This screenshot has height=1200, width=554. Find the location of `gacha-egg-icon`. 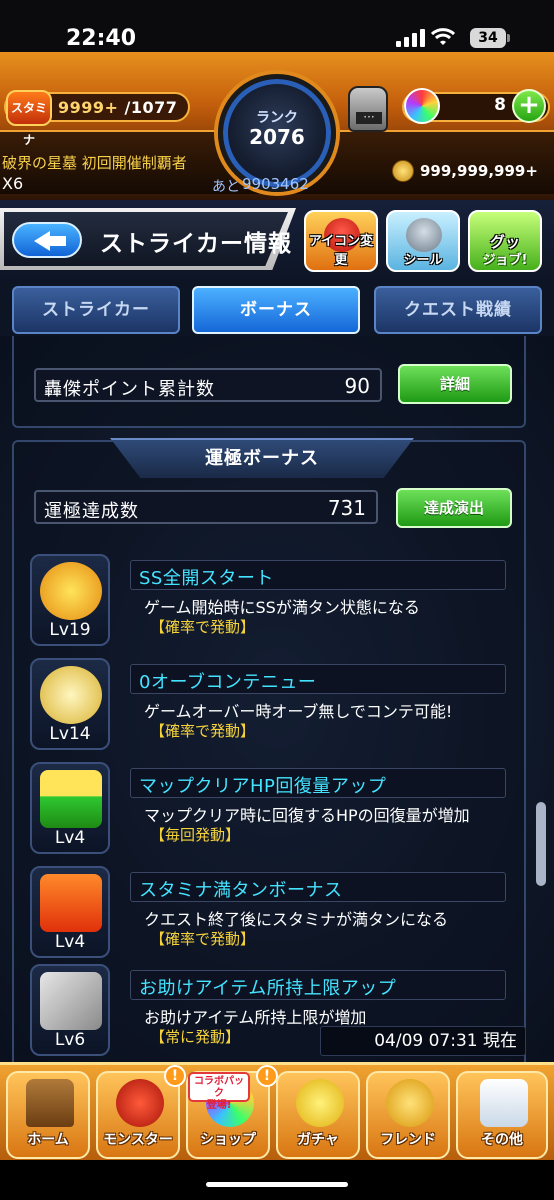

gacha-egg-icon is located at coordinates (320, 1103).